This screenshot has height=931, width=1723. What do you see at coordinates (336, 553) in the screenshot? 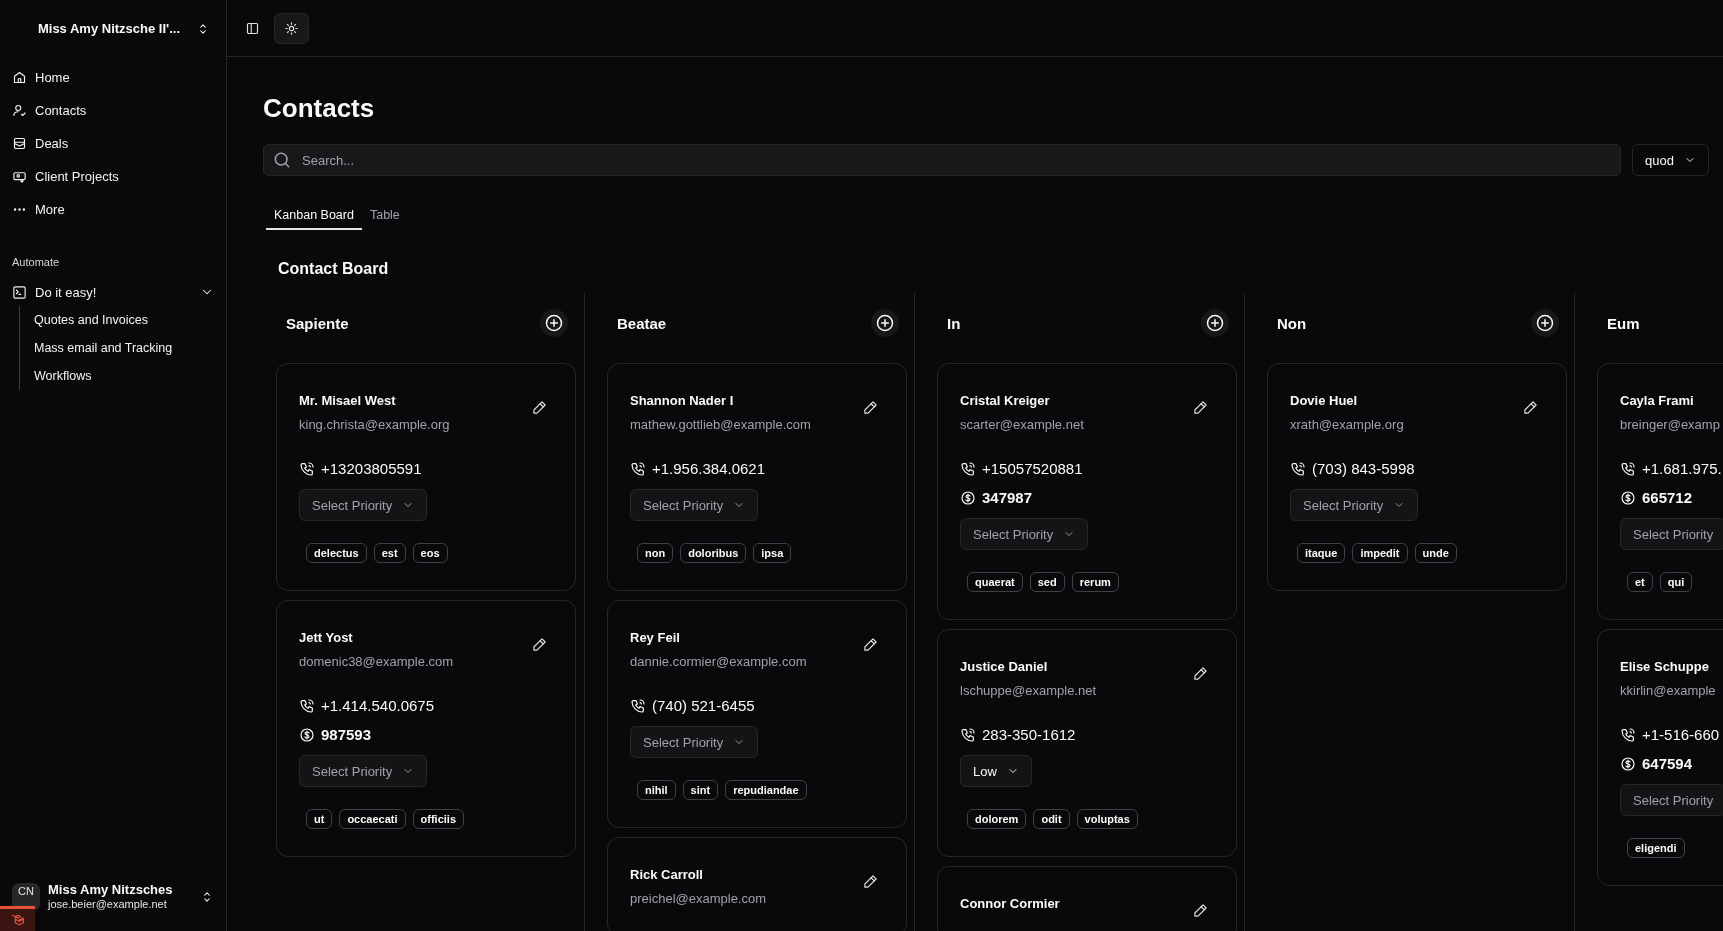
I see `tag: delectus` at bounding box center [336, 553].